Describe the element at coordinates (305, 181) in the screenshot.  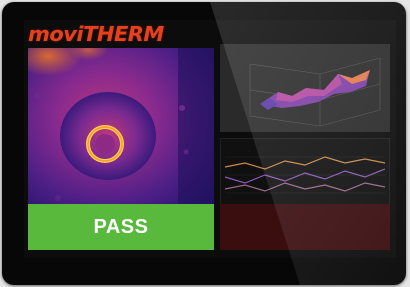
I see `trend-plot-icon` at that location.